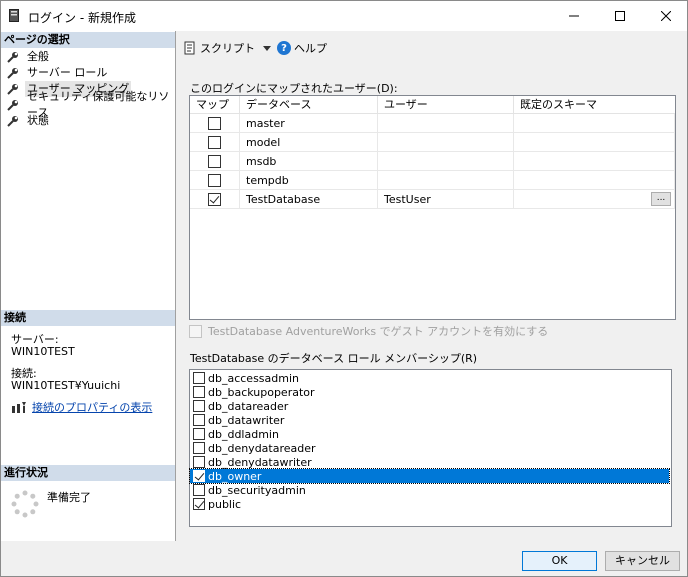 The width and height of the screenshot is (688, 577). Describe the element at coordinates (309, 161) in the screenshot. I see `database-cell: msdb` at that location.